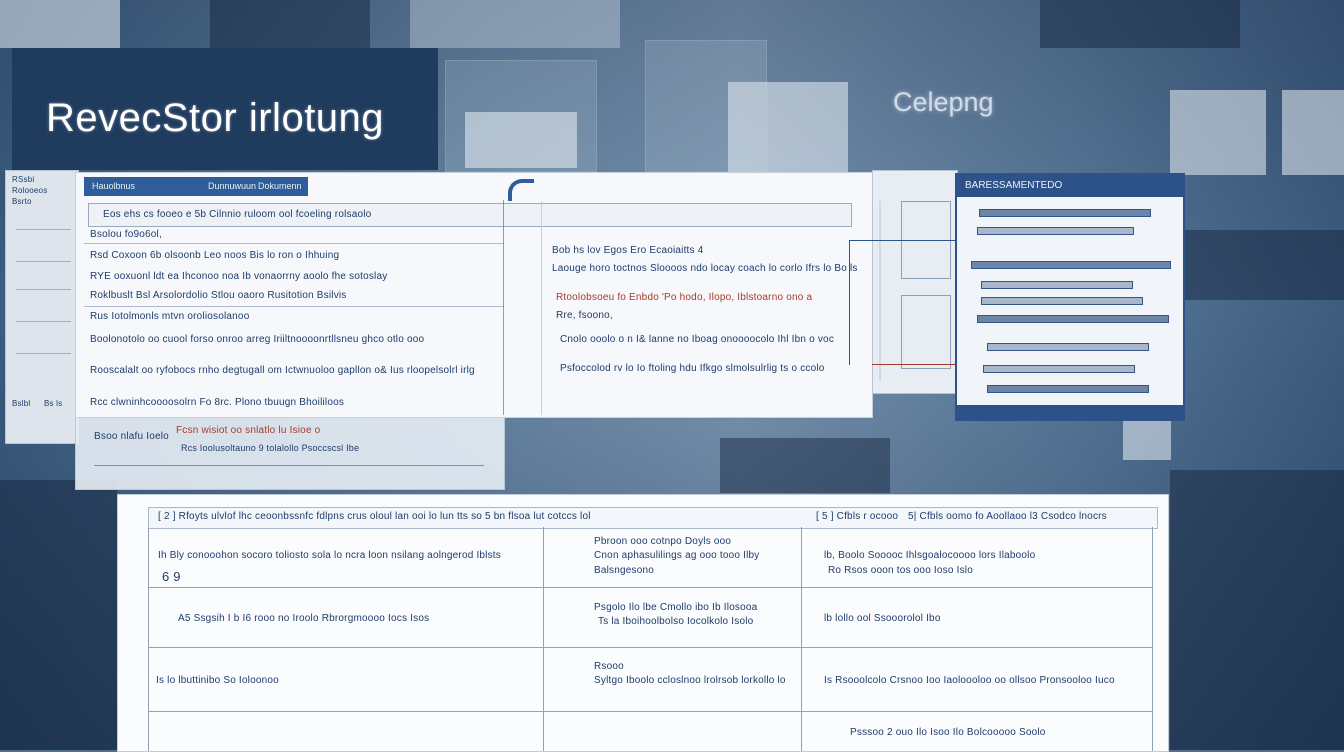 Image resolution: width=1344 pixels, height=752 pixels. I want to click on list-item: RSsbi, so click(23, 179).